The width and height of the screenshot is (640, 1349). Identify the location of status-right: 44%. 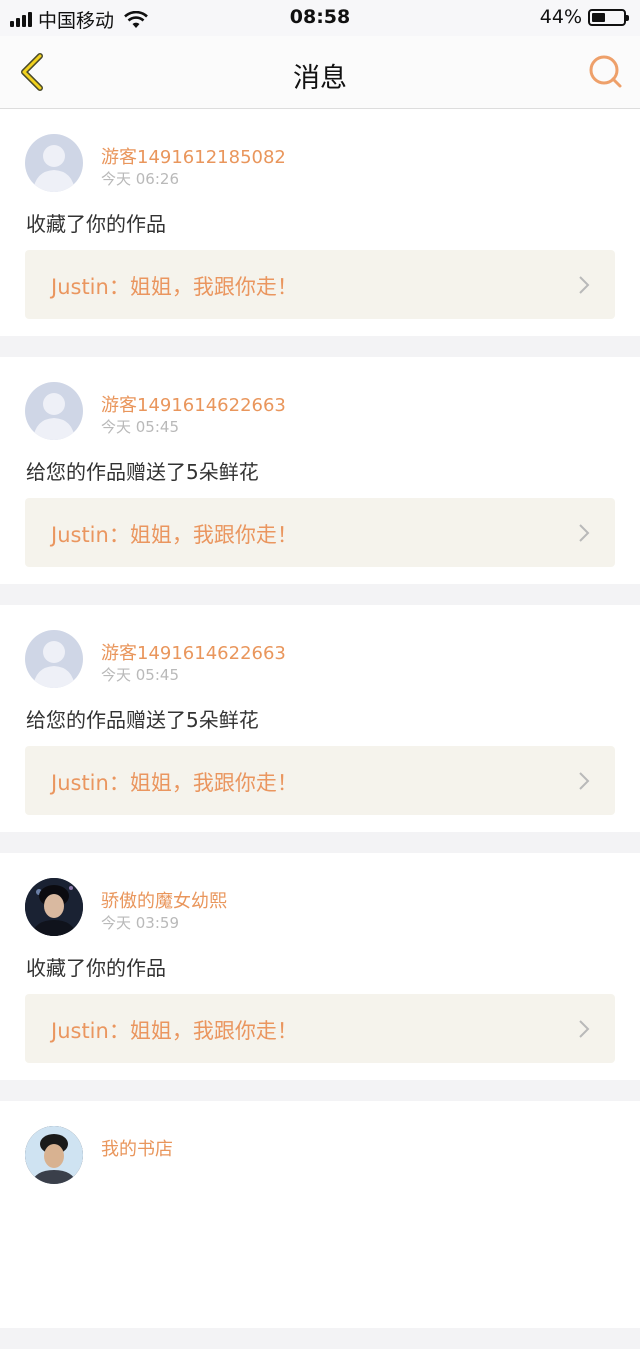
(584, 17).